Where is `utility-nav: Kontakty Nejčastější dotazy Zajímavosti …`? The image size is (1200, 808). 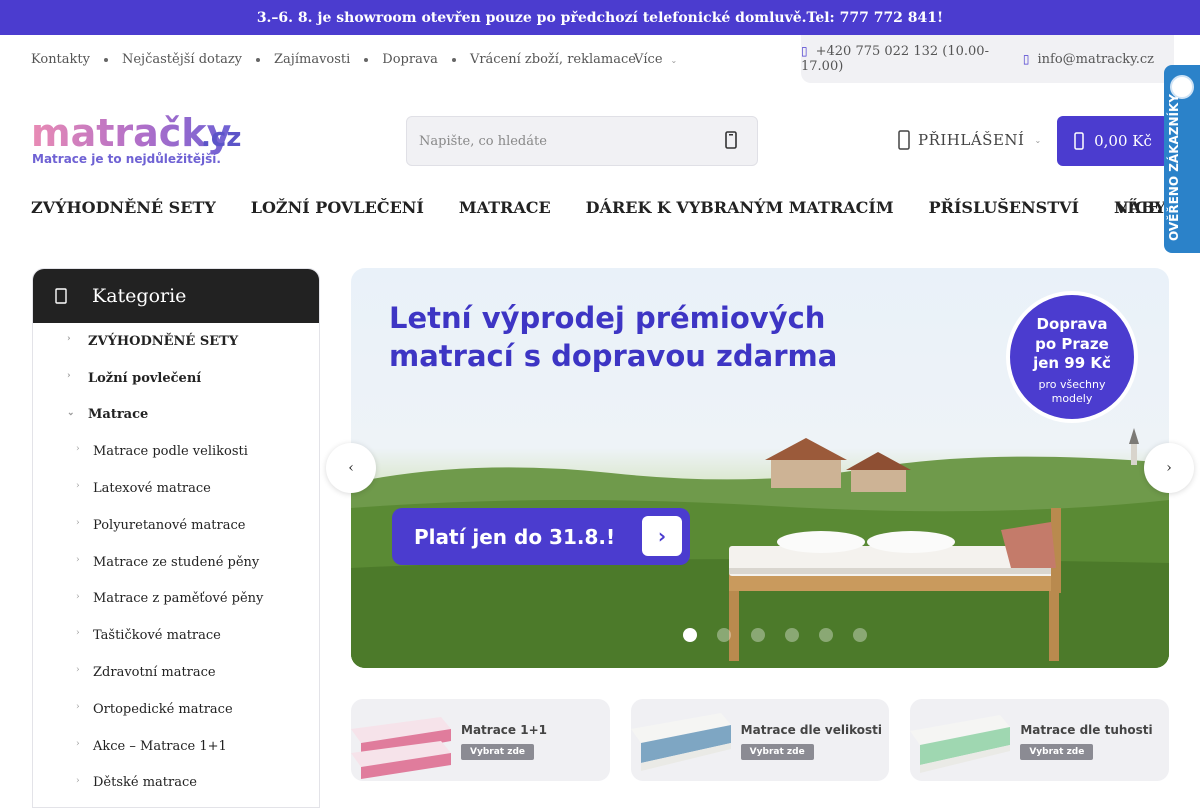
utility-nav: Kontakty Nejčastější dotazy Zajímavosti … is located at coordinates (333, 59).